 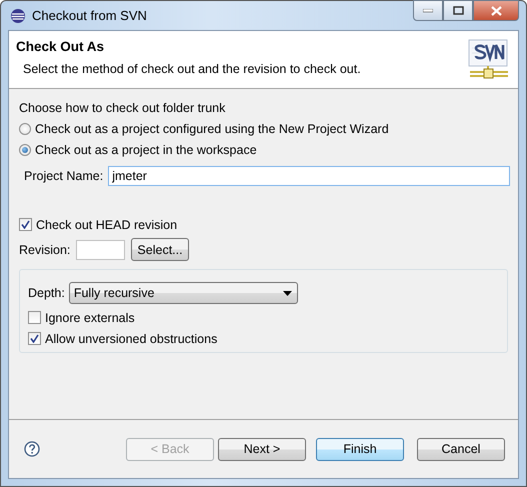 I want to click on minimize-button, so click(x=428, y=10).